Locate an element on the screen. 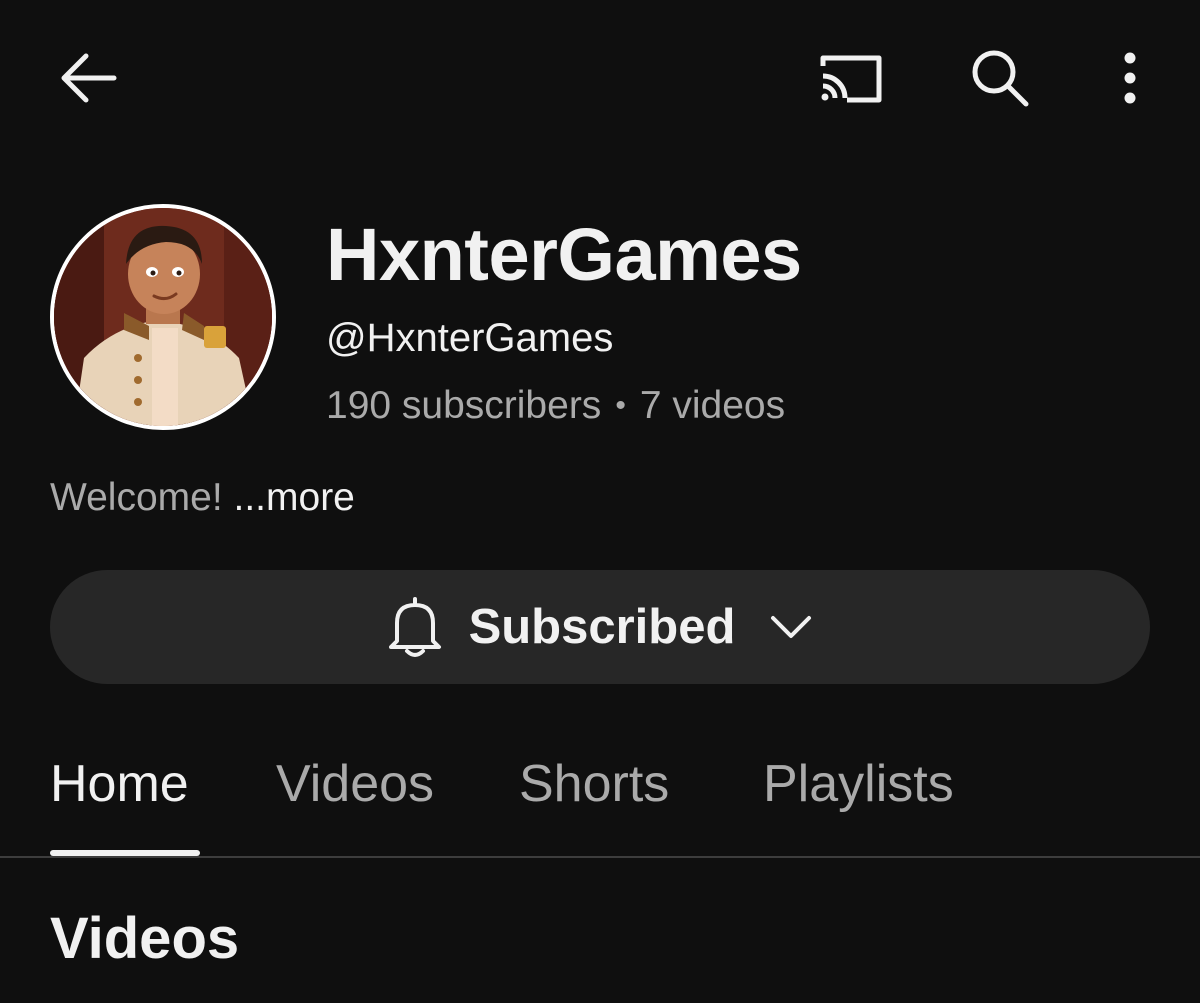 The image size is (1200, 1003). channel-tabs: Home Videos Shorts Playlists is located at coordinates (600, 794).